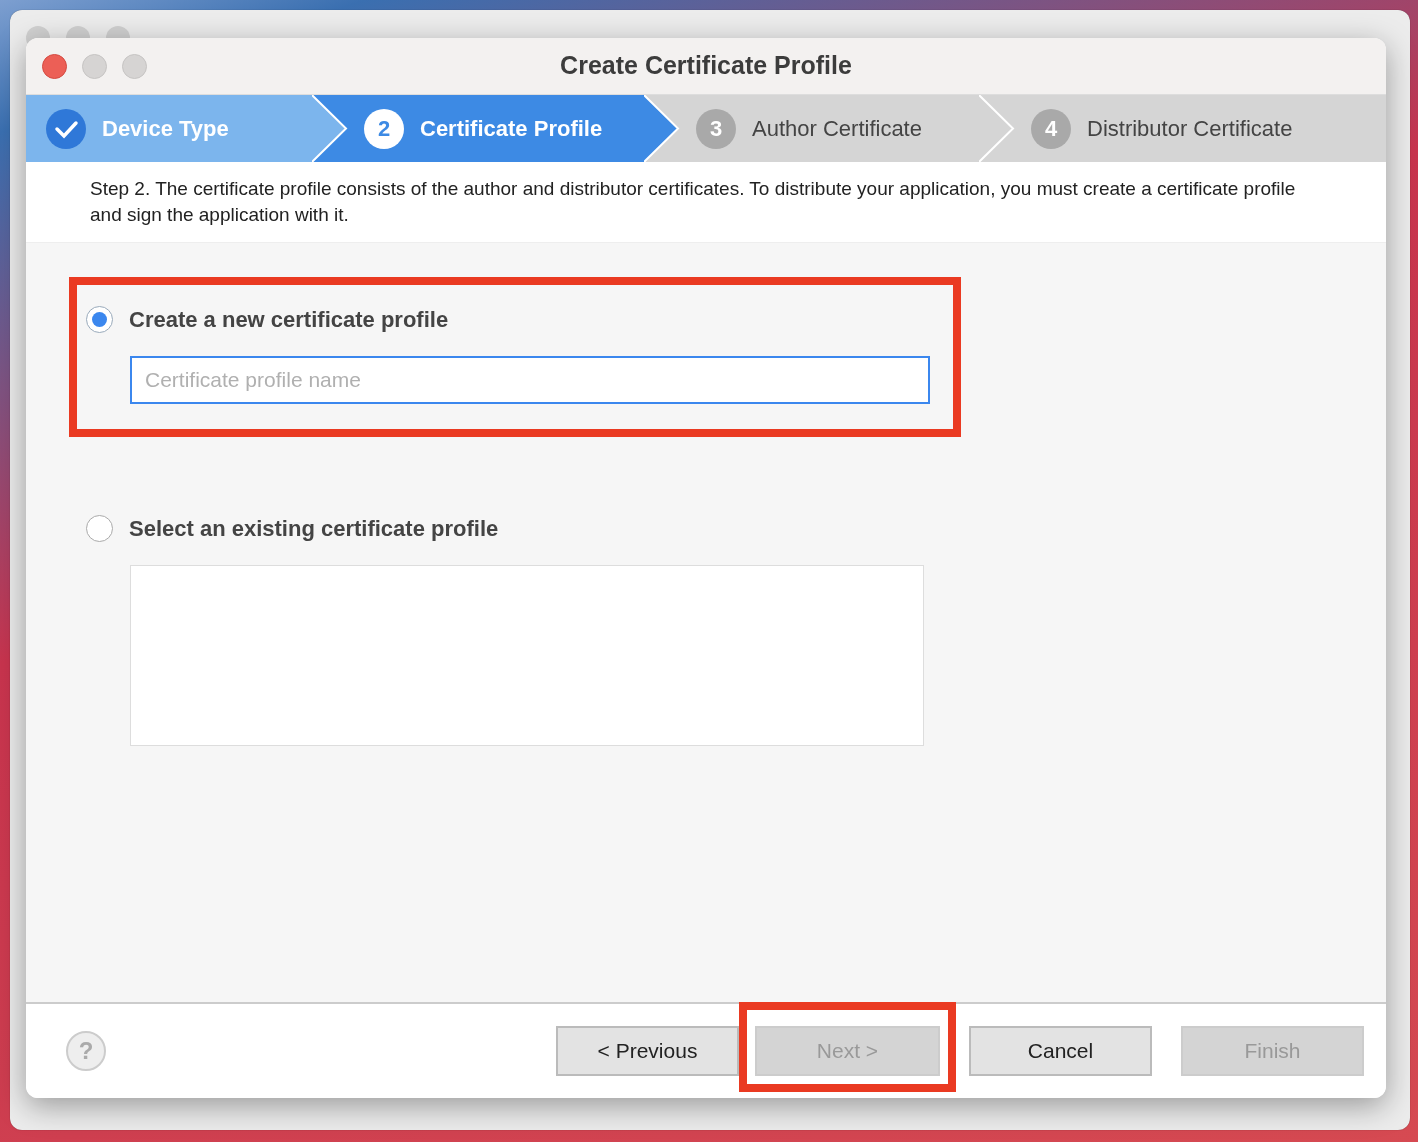 Image resolution: width=1418 pixels, height=1142 pixels. Describe the element at coordinates (289, 320) in the screenshot. I see `option-label: Create a new certificate profile` at that location.